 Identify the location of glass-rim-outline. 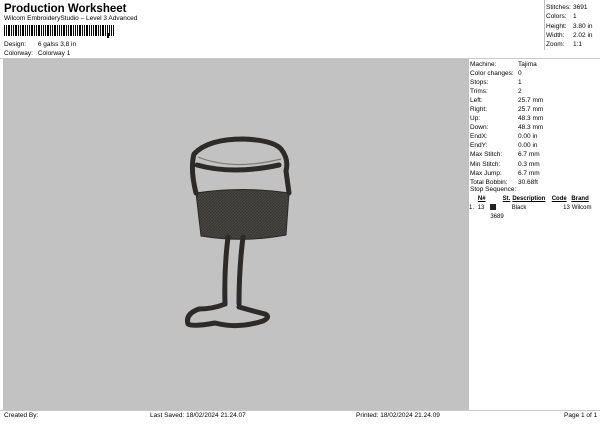
(240, 166).